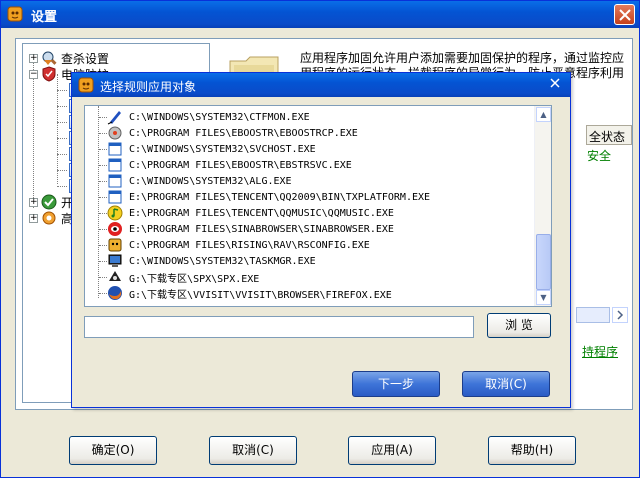  I want to click on computer-icon, so click(115, 260).